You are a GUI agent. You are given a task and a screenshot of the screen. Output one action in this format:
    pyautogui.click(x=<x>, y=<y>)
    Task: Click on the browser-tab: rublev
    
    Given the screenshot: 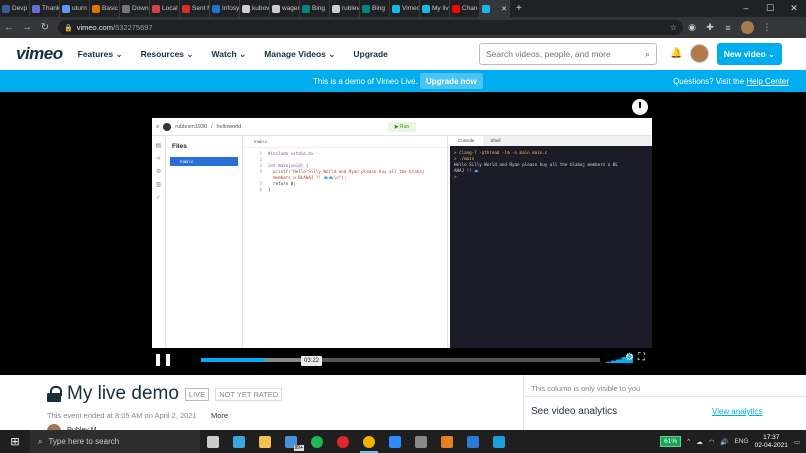 What is the action you would take?
    pyautogui.click(x=345, y=8)
    